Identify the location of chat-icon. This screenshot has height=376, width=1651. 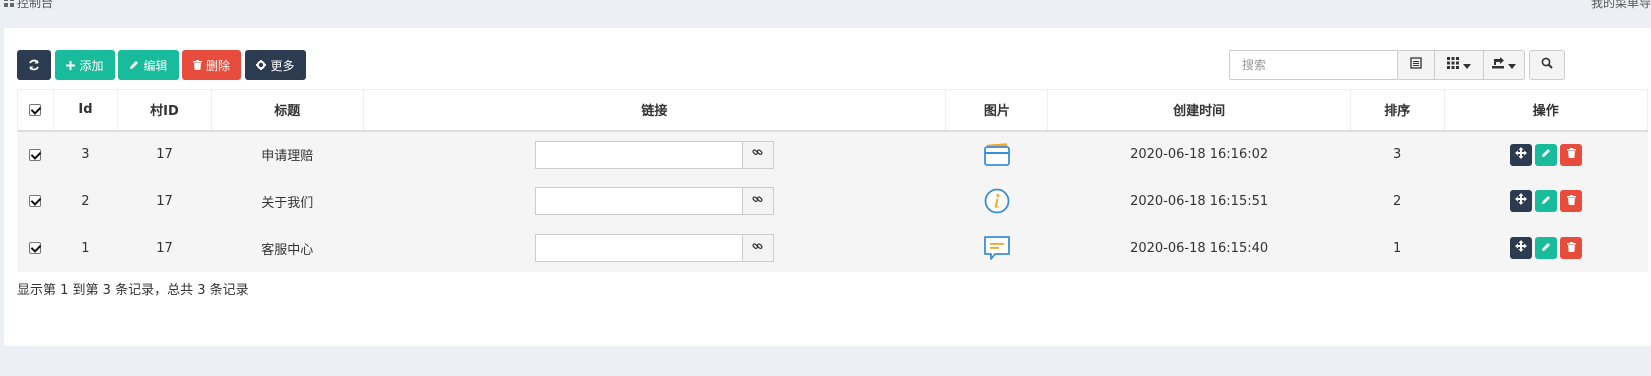
(997, 248).